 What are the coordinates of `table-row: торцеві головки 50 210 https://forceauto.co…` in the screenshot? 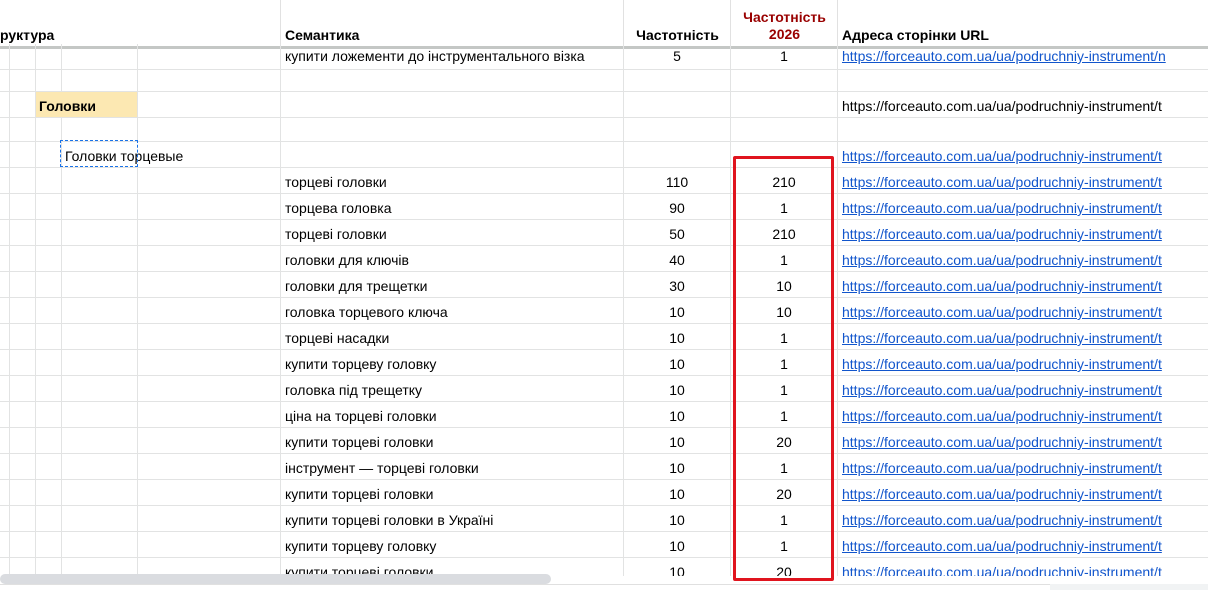 It's located at (604, 233).